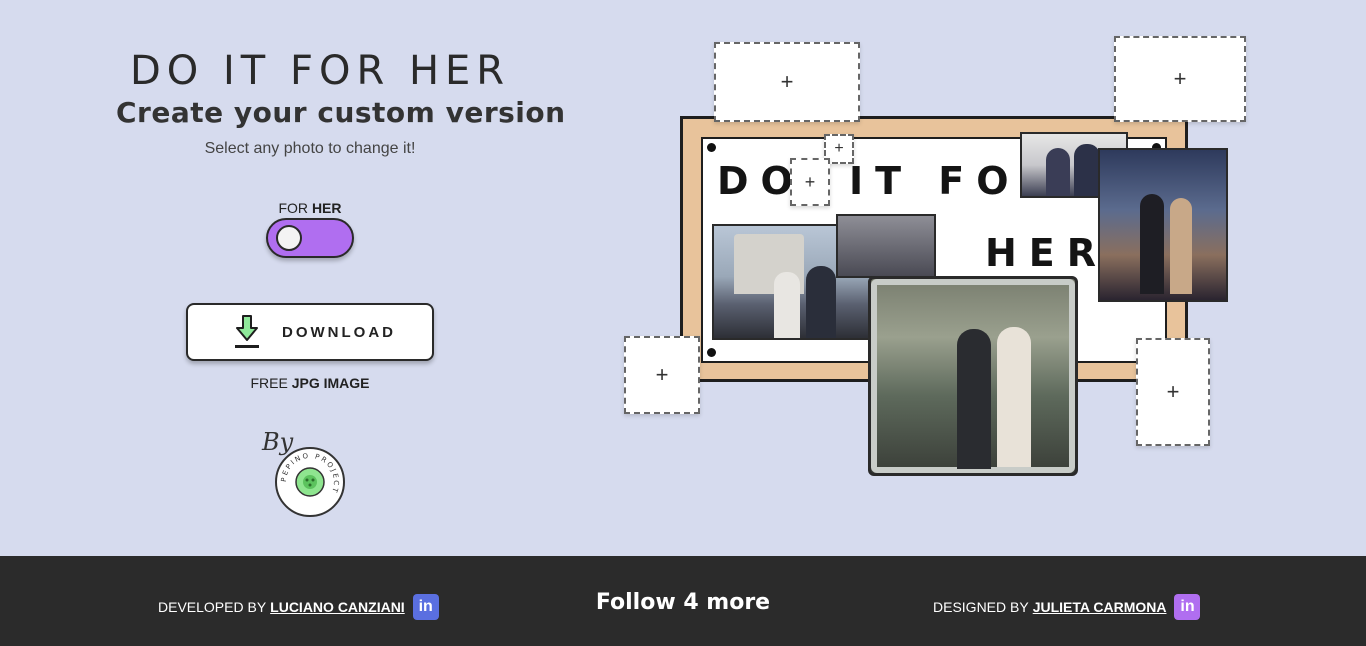 The width and height of the screenshot is (1366, 646). I want to click on hint-text: Select any photo to change it!, so click(310, 148).